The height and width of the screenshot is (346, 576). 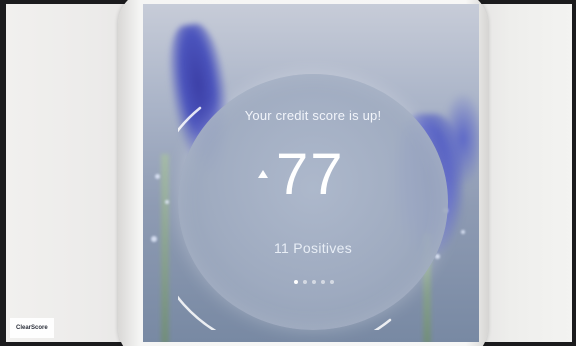 What do you see at coordinates (313, 115) in the screenshot?
I see `score-change-heading: Your credit score is up!` at bounding box center [313, 115].